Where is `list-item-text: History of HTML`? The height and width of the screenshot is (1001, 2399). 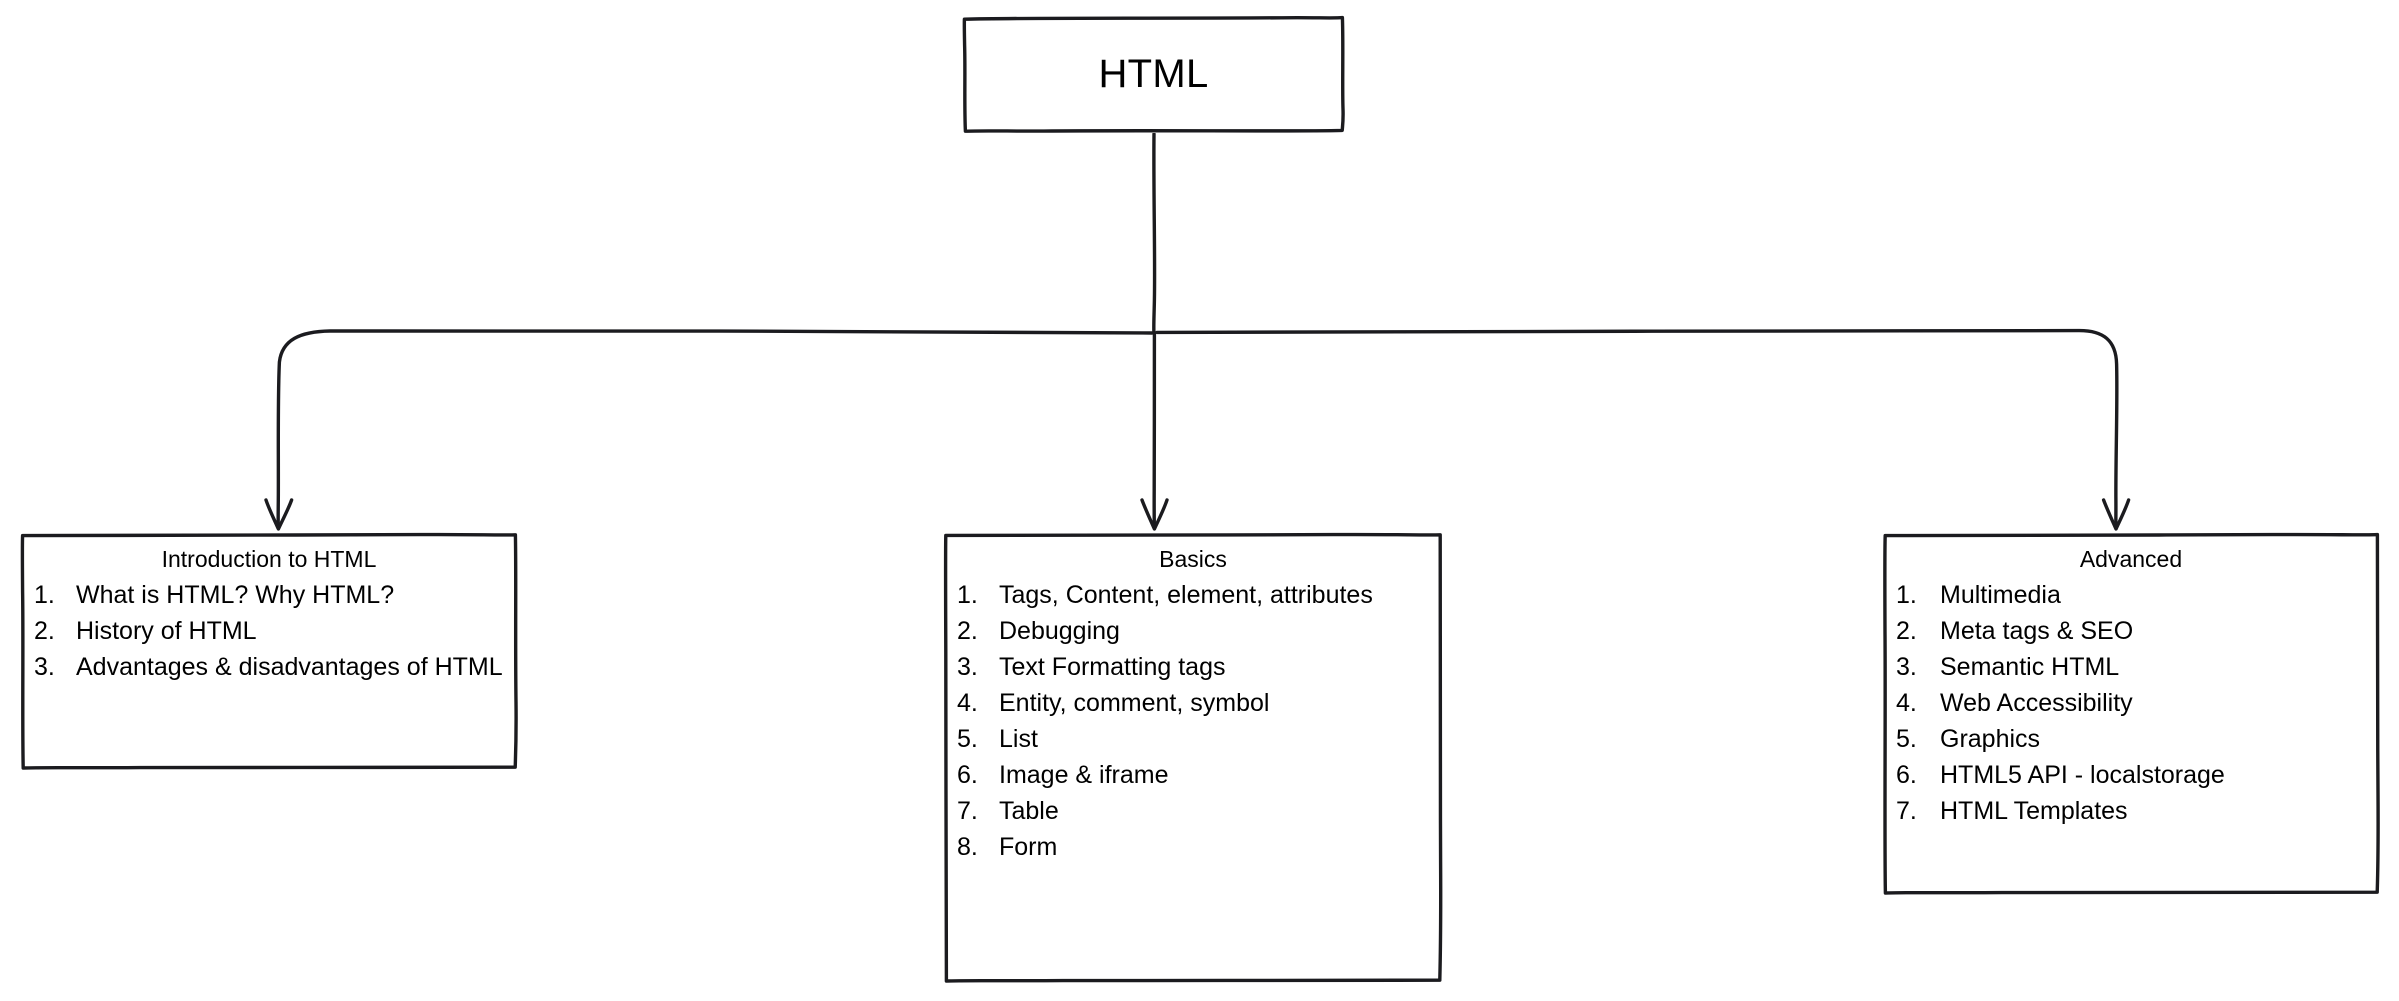
list-item-text: History of HTML is located at coordinates (166, 631).